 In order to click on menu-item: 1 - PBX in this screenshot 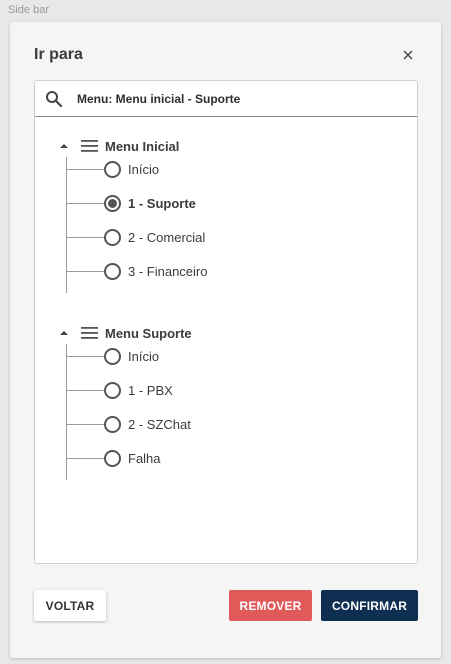, I will do `click(119, 390)`.